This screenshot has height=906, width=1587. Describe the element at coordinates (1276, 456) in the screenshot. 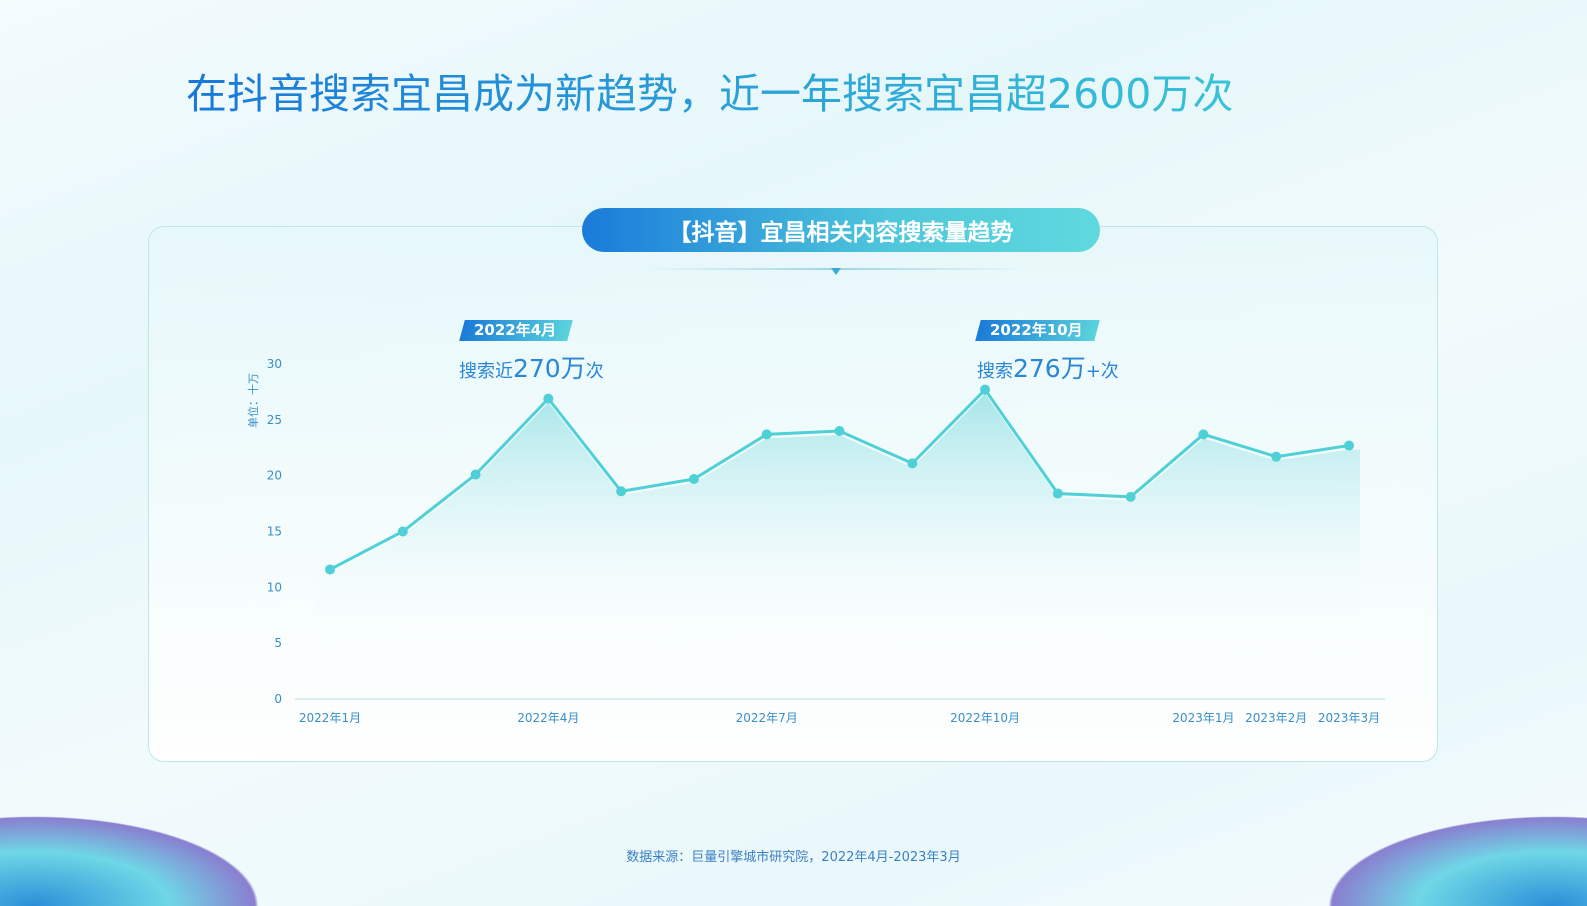

I see `data-point-2023年2月` at that location.